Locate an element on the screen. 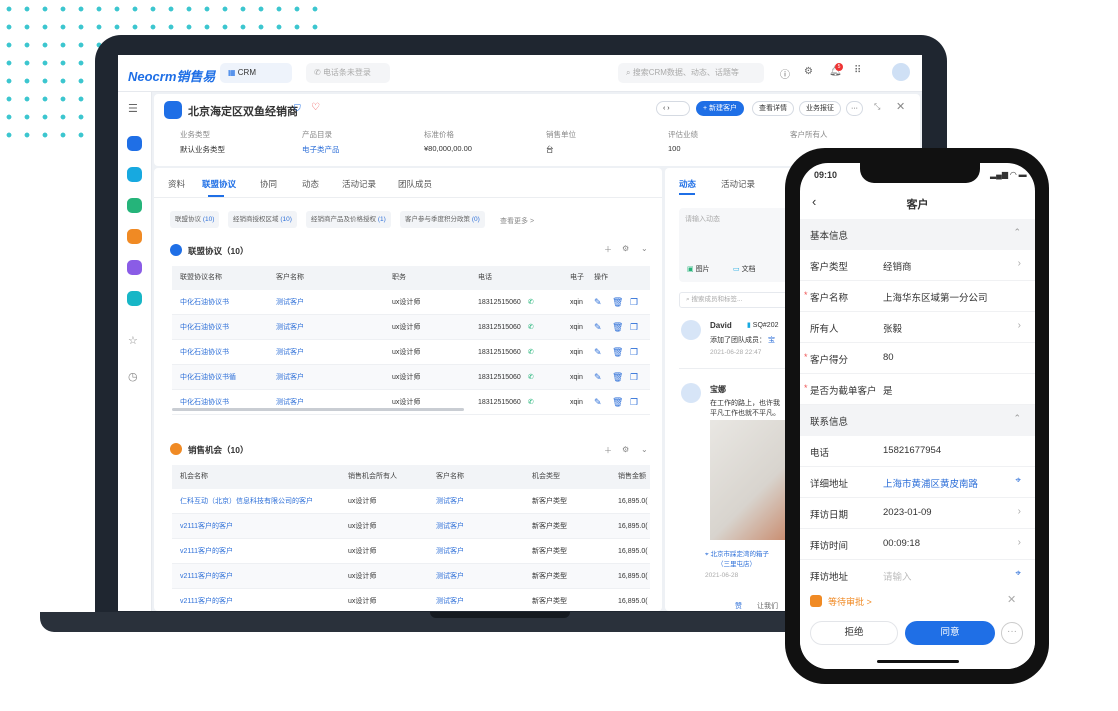 The width and height of the screenshot is (1118, 711). related-chip: 客户参与季度积分政策 (0) is located at coordinates (442, 219).